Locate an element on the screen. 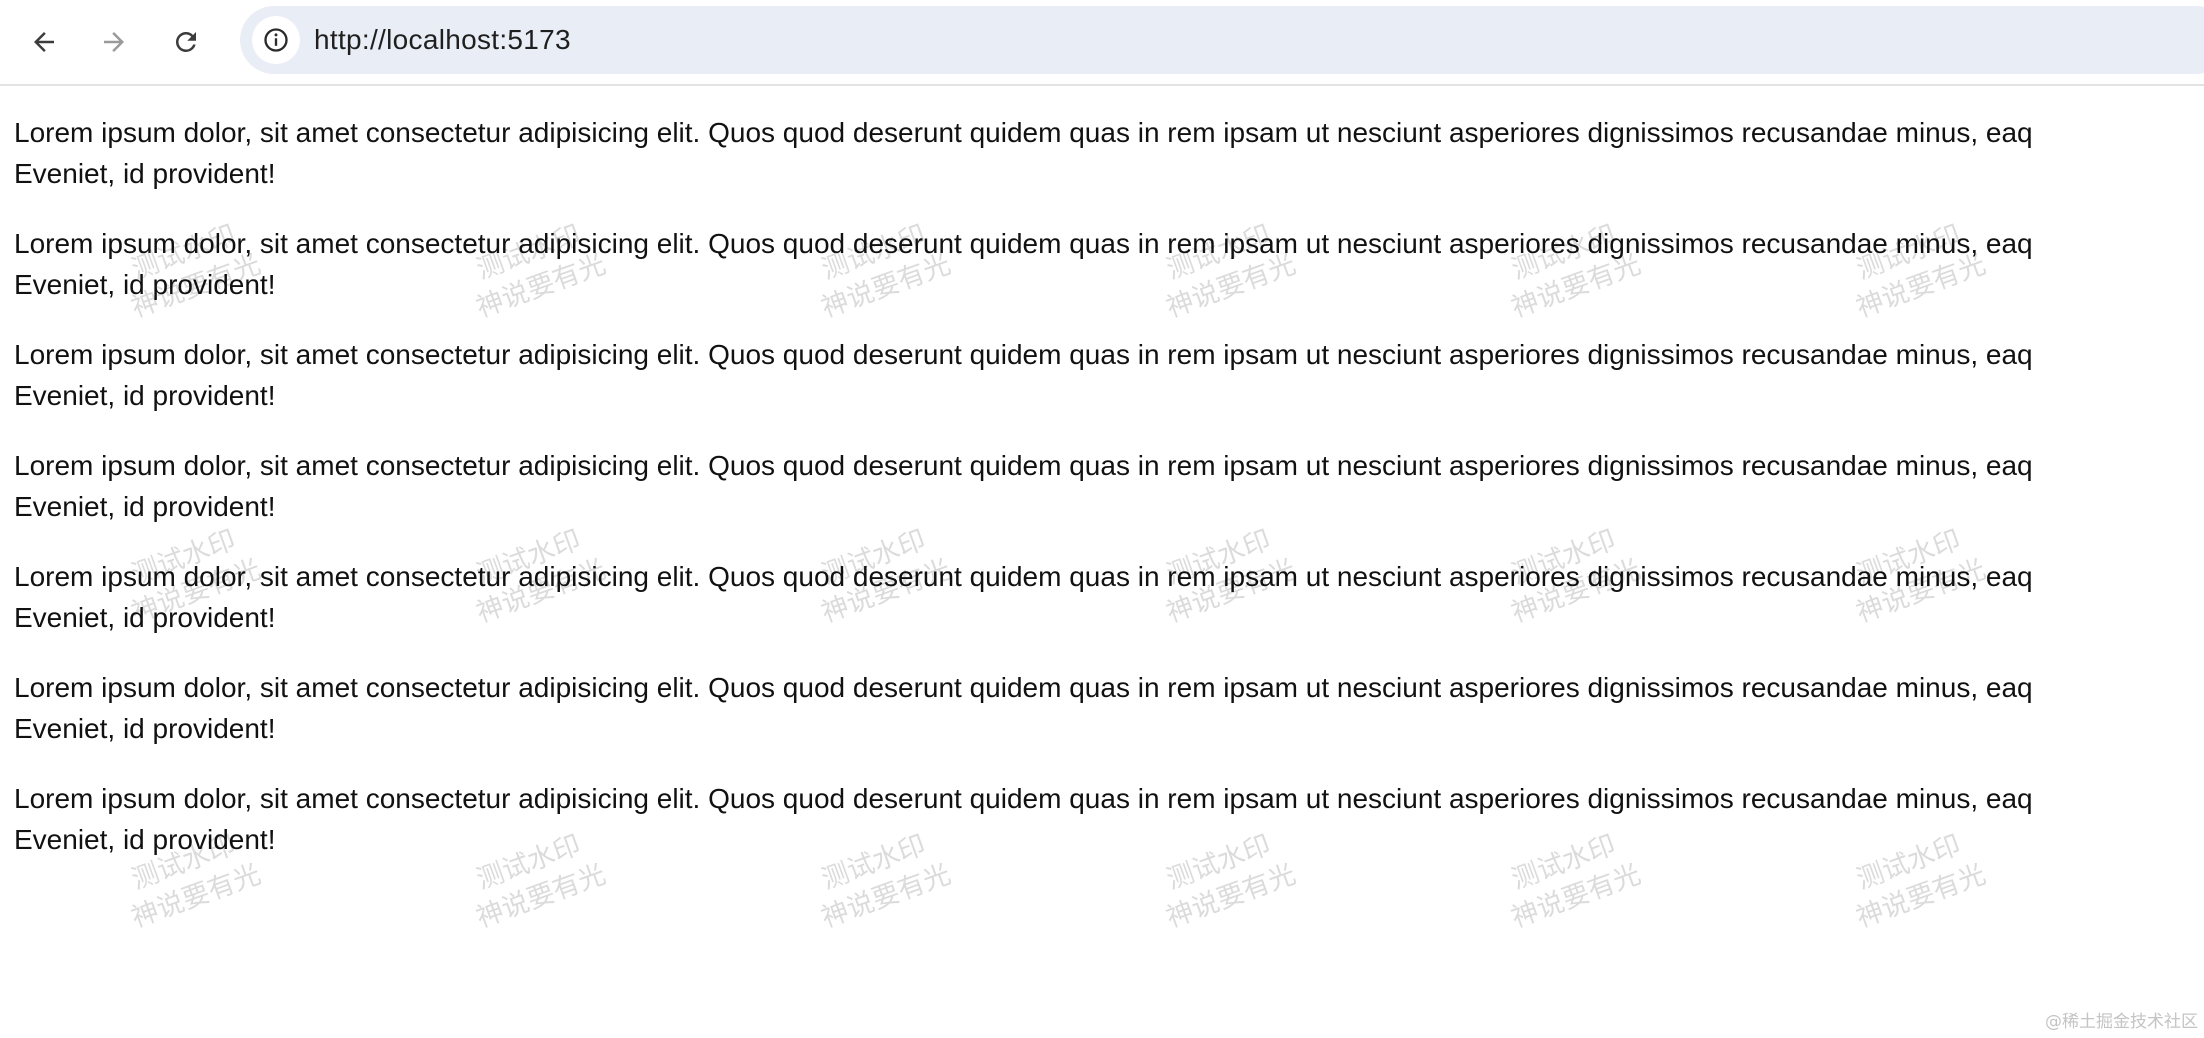 Image resolution: width=2204 pixels, height=1038 pixels. arrow-left-icon is located at coordinates (44, 42).